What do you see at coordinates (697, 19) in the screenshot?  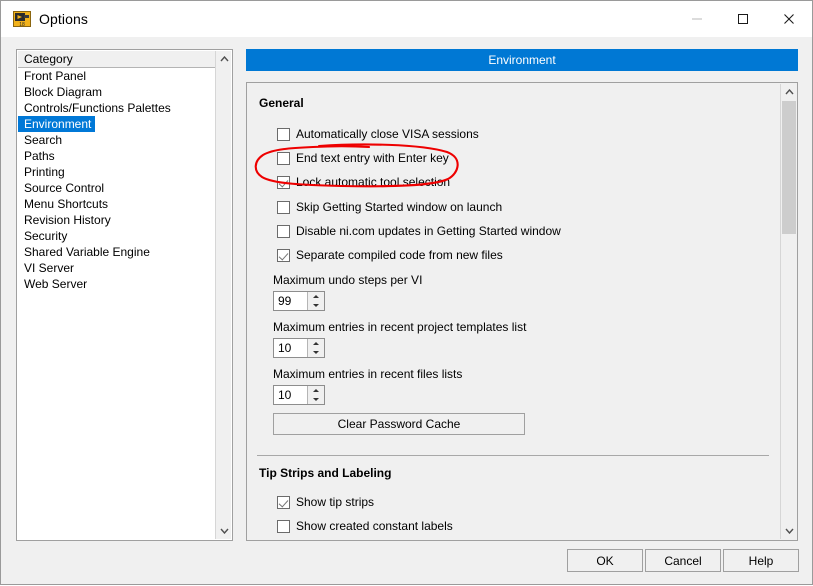 I see `minimize-icon` at bounding box center [697, 19].